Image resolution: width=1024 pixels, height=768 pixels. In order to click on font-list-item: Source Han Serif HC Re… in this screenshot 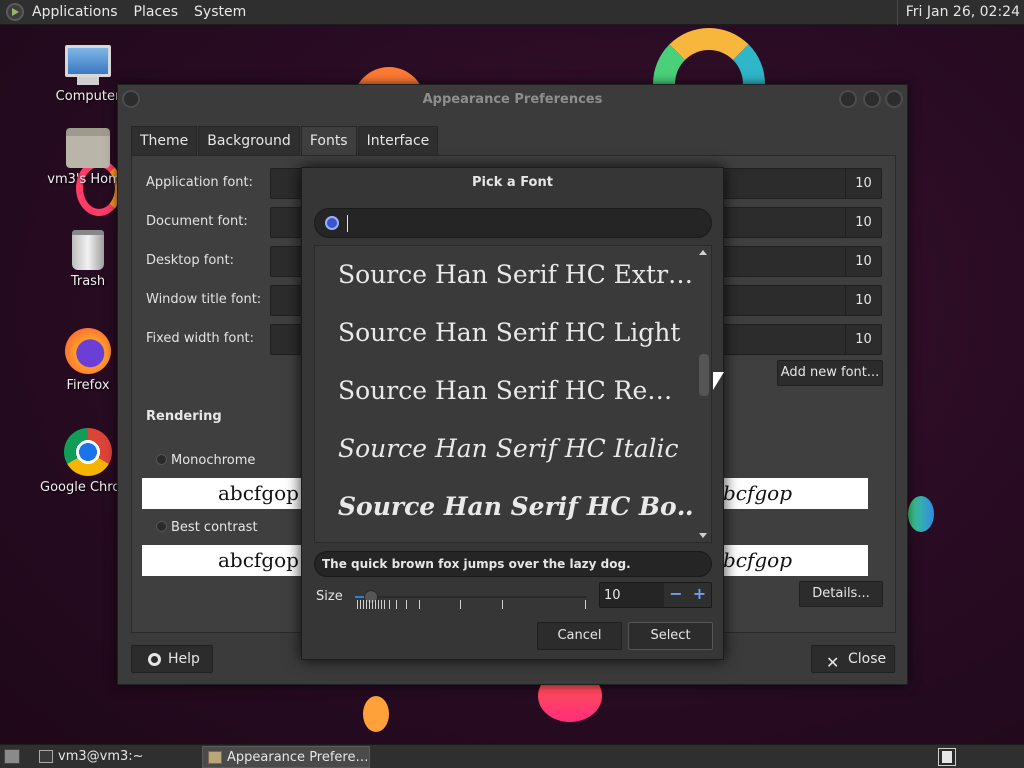, I will do `click(505, 391)`.